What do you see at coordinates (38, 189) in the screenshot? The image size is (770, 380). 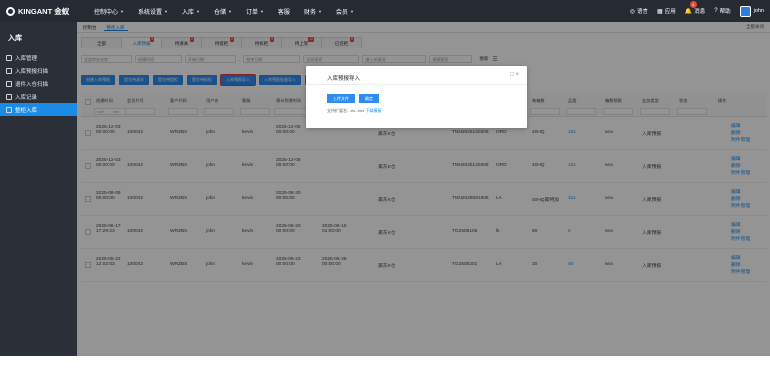 I see `sidebar: 入库 入库管理入库预报扫描 退件入仓扫描 入库记录整柜入库` at bounding box center [38, 189].